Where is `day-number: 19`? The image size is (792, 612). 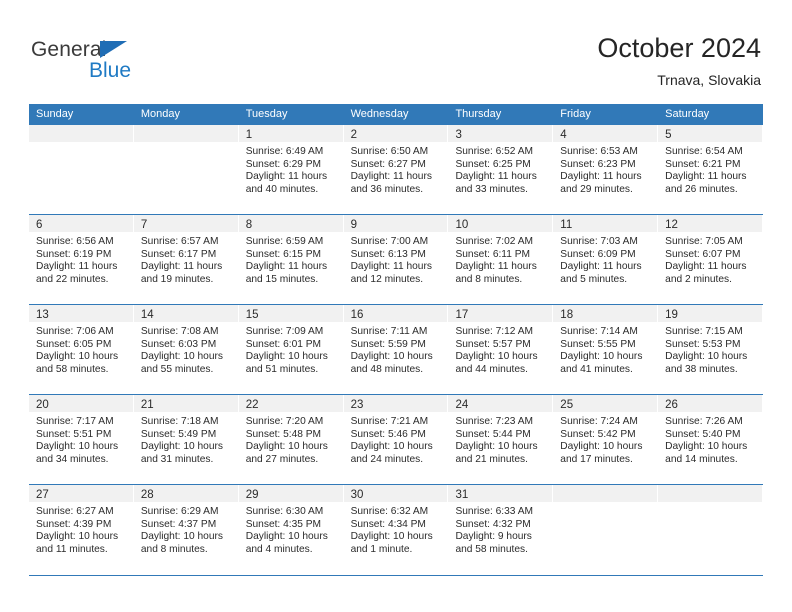
day-number: 19 is located at coordinates (671, 315).